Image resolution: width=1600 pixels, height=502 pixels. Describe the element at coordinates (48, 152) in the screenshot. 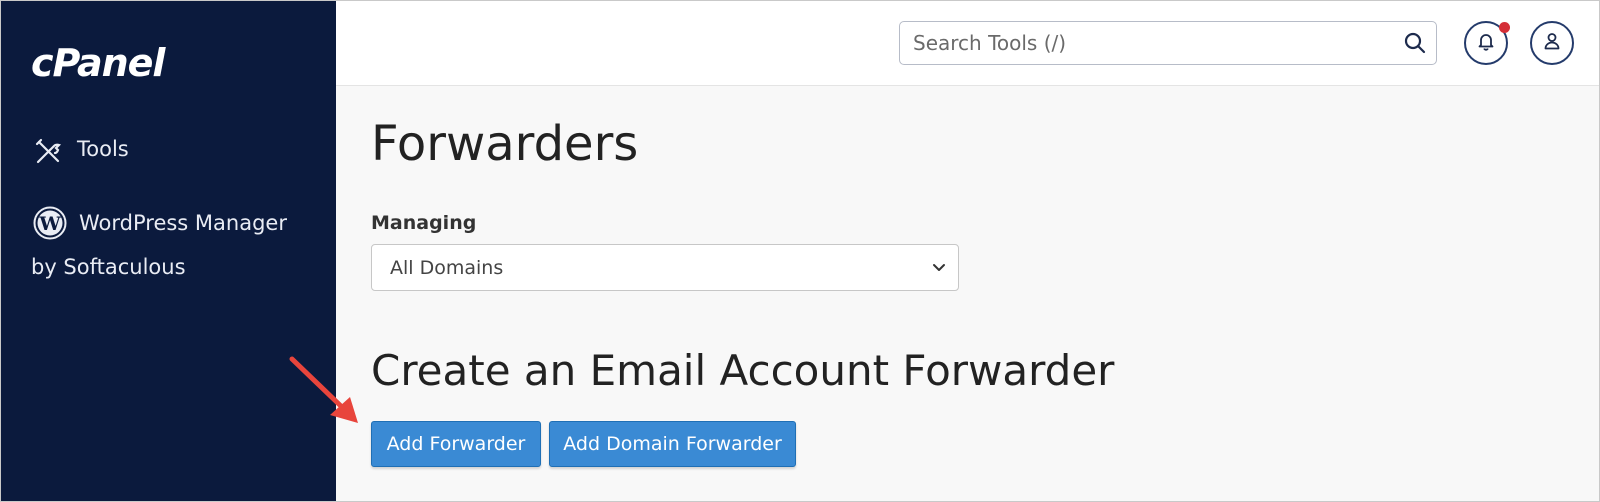

I see `tools-icon` at that location.